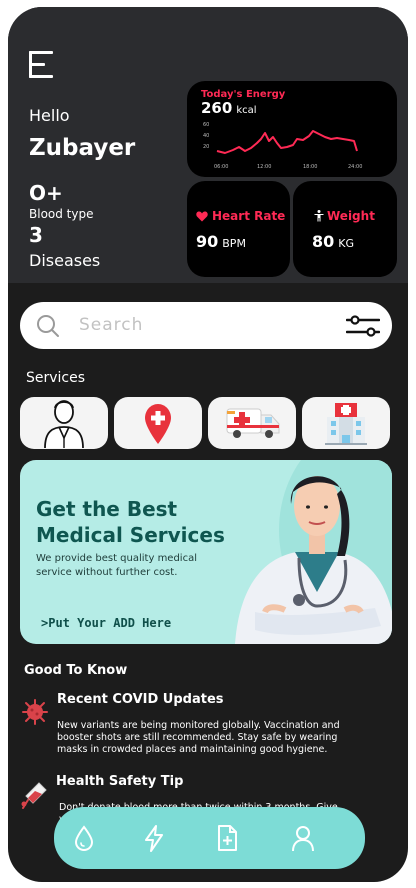 This screenshot has width=416, height=888. I want to click on blood-type-label: Blood type, so click(61, 214).